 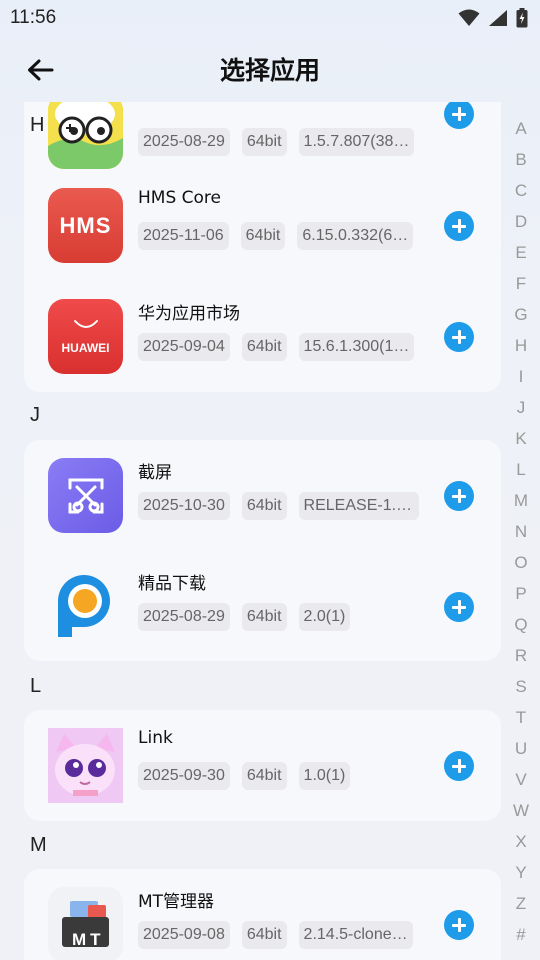 What do you see at coordinates (184, 935) in the screenshot?
I see `install-date: 2025-09-08` at bounding box center [184, 935].